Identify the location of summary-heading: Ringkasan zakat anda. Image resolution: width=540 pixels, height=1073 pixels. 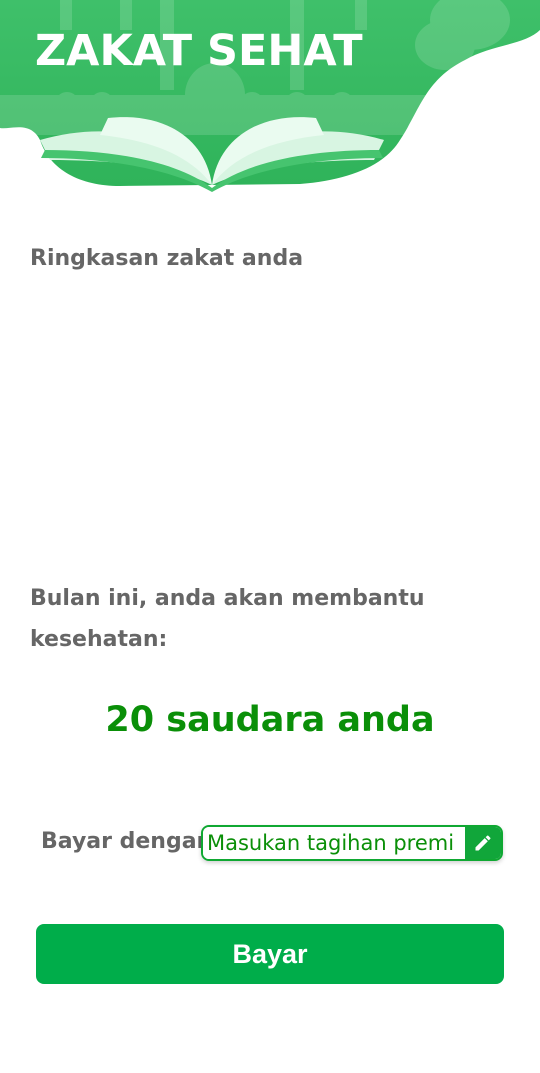
(167, 258).